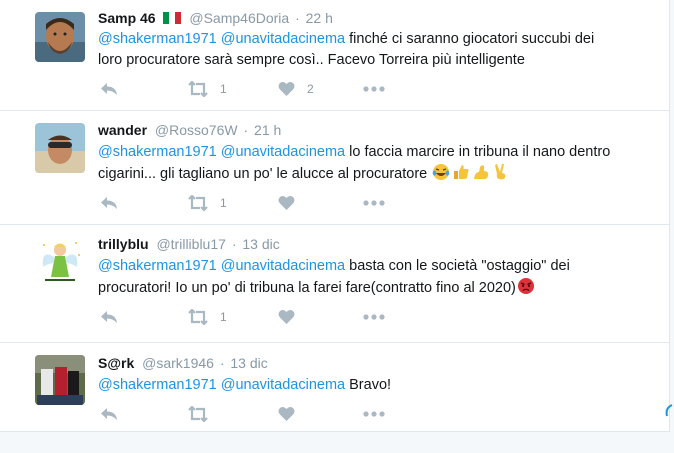 The image size is (674, 453). What do you see at coordinates (525, 285) in the screenshot?
I see `angry-face-emoji-icon` at bounding box center [525, 285].